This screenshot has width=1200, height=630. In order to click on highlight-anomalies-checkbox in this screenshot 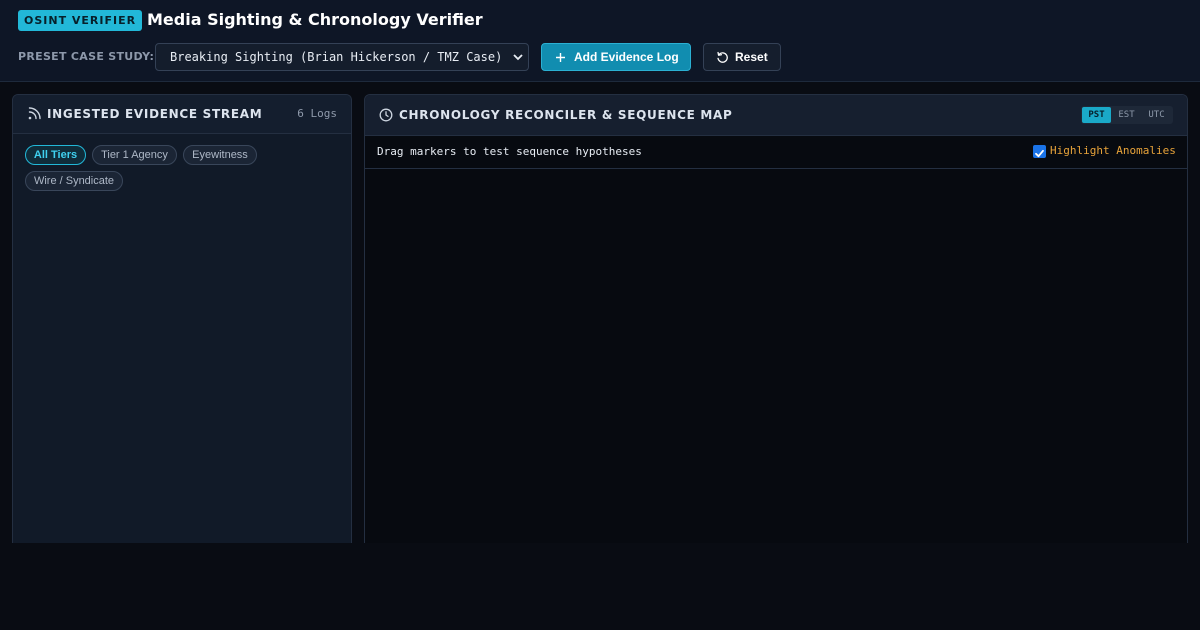, I will do `click(1039, 151)`.